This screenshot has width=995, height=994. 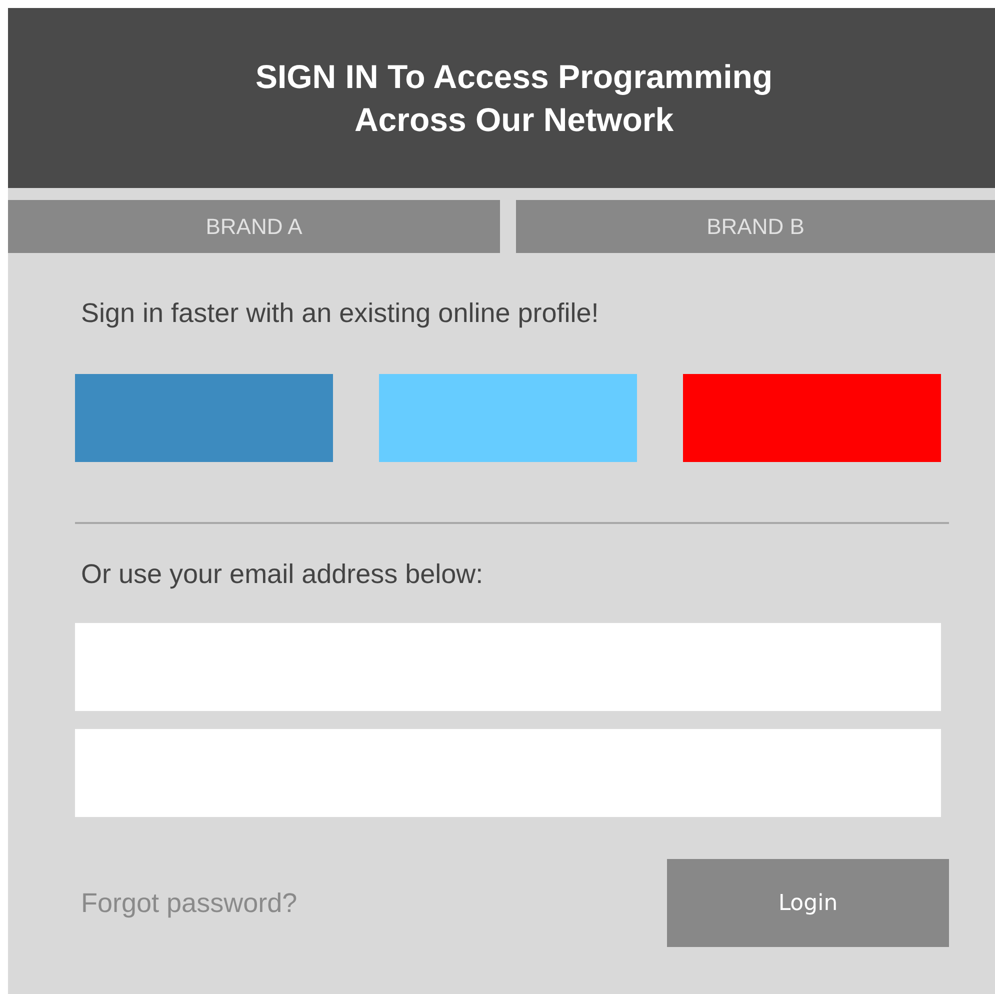 I want to click on social-prompt: Sign in faster with an existing online profile!, so click(x=340, y=313).